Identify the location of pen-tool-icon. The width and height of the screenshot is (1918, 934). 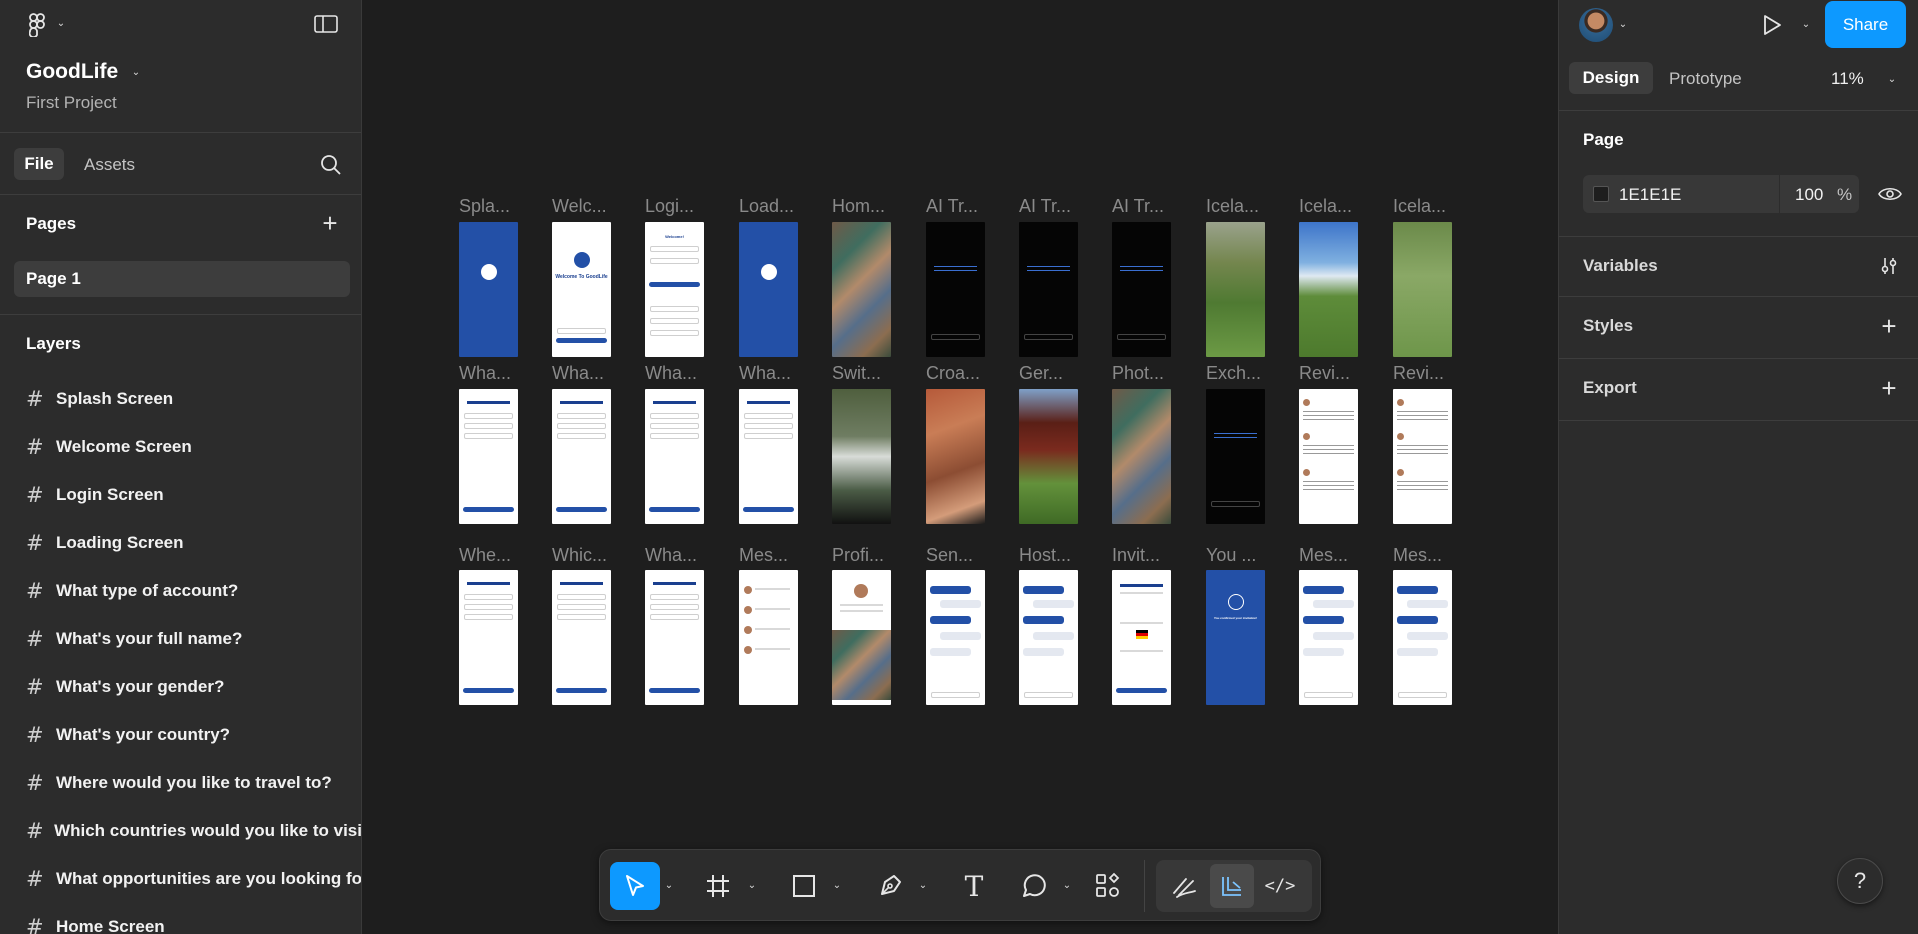
(890, 886).